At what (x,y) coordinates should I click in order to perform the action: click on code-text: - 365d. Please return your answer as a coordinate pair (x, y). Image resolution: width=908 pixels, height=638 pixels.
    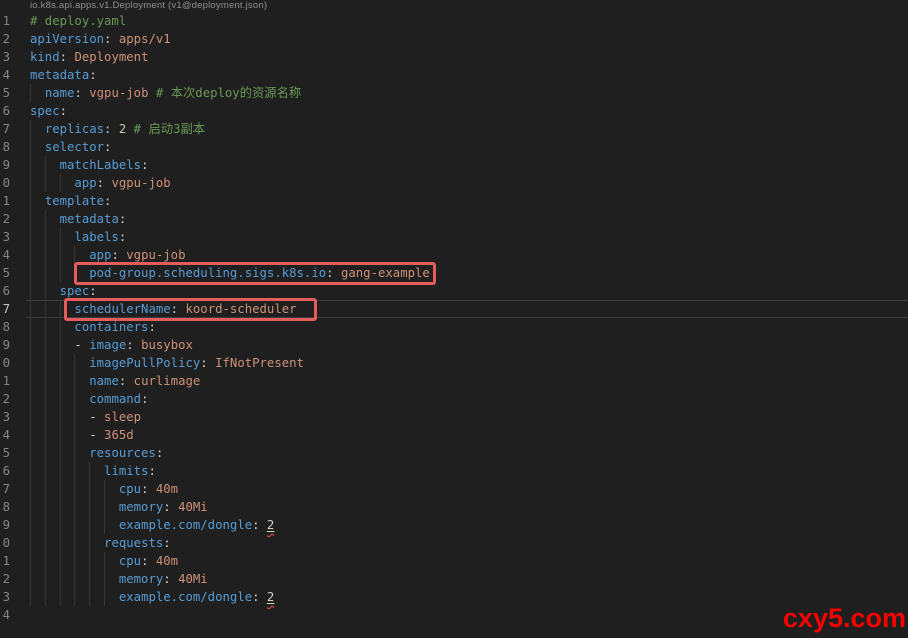
    Looking at the image, I should click on (469, 435).